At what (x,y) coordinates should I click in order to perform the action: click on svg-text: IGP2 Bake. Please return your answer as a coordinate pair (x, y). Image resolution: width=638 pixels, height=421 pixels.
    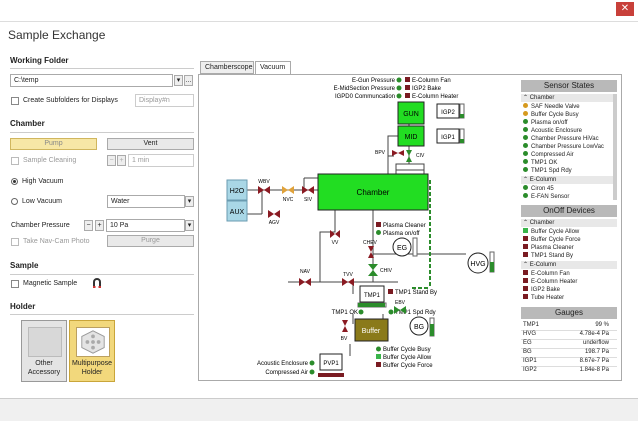
    Looking at the image, I should click on (427, 89).